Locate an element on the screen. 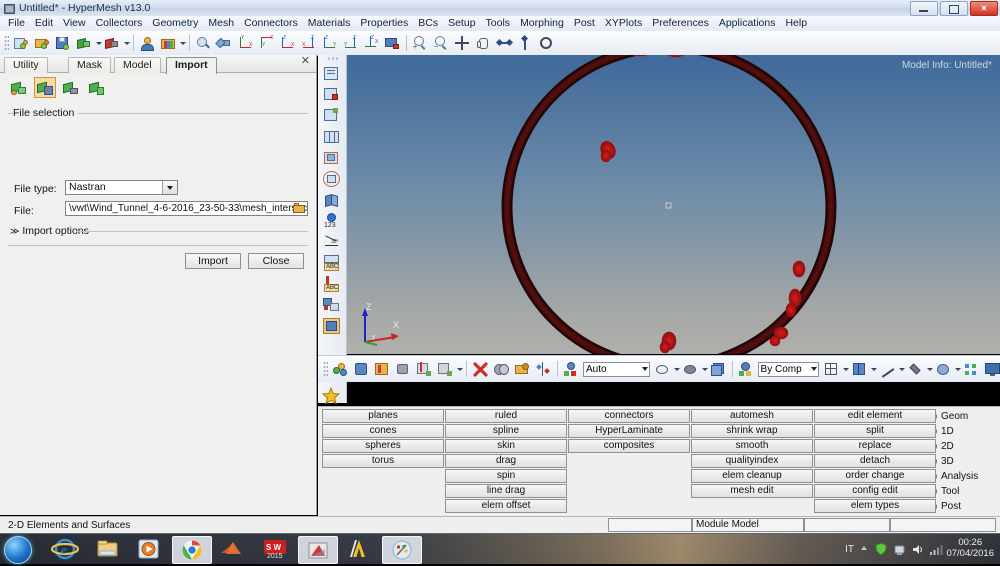 The height and width of the screenshot is (566, 1000). geometry-icon is located at coordinates (361, 369).